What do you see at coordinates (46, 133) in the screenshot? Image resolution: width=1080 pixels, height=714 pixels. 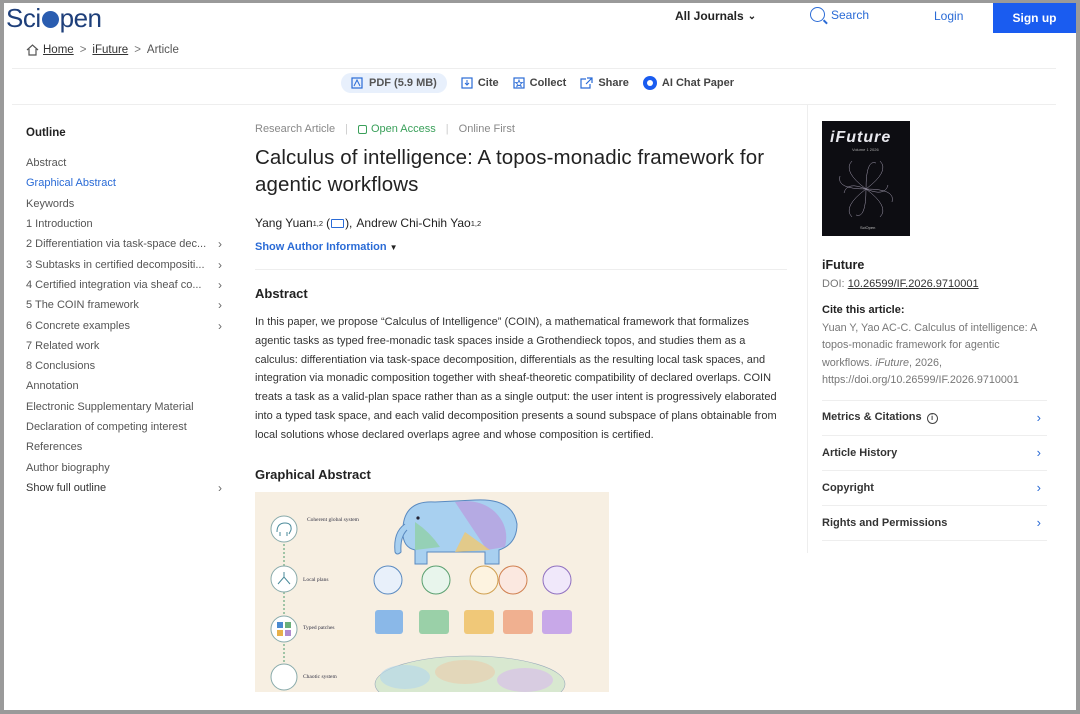 I see `outline-title: Outline` at bounding box center [46, 133].